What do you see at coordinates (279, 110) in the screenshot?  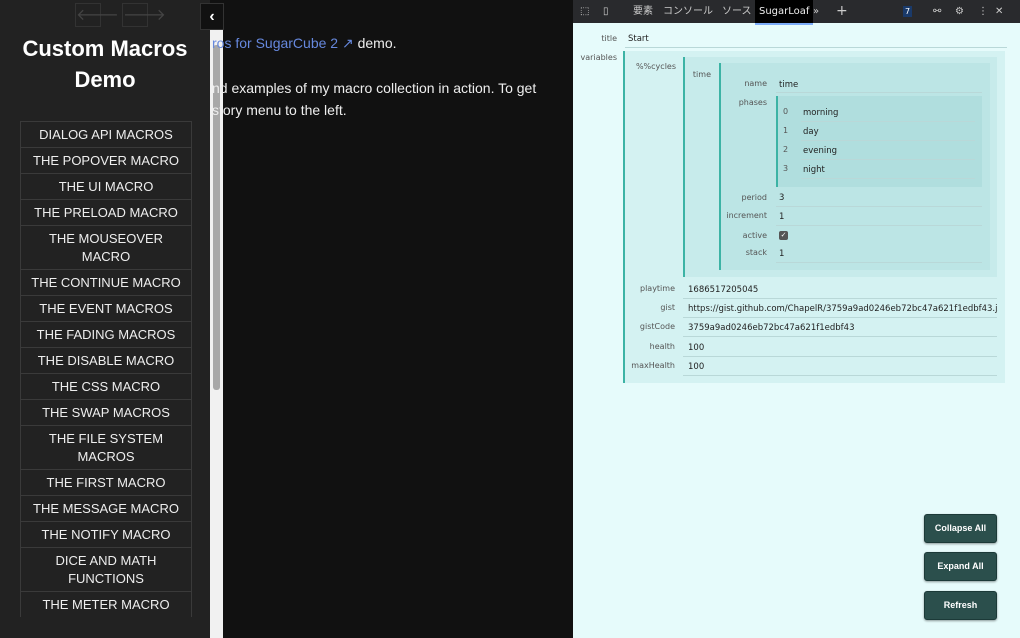 I see `passage-line-3: story menu to the left.` at bounding box center [279, 110].